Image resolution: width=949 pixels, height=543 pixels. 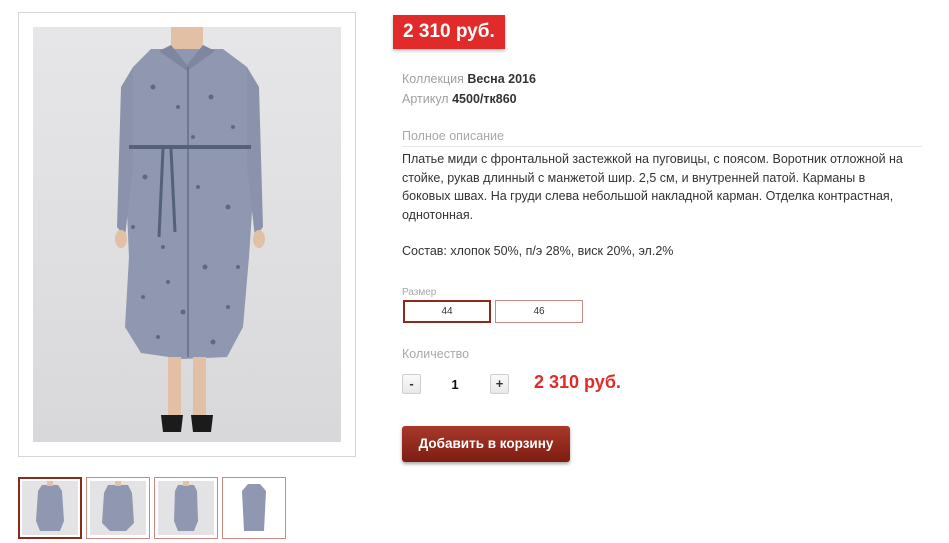 I want to click on quantity-decrease-button: -, so click(x=411, y=384).